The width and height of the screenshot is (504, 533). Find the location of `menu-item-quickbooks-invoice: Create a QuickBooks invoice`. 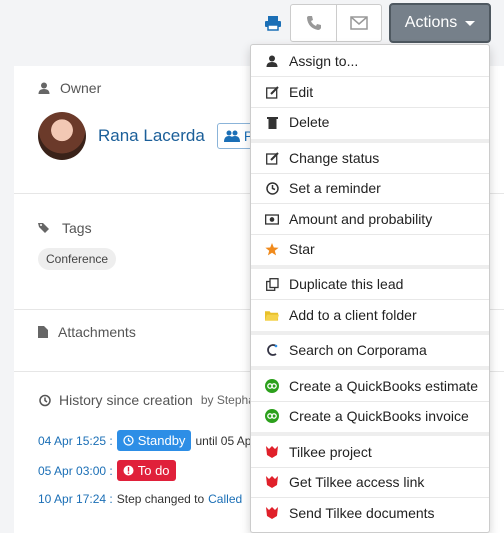

menu-item-quickbooks-invoice: Create a QuickBooks invoice is located at coordinates (370, 416).